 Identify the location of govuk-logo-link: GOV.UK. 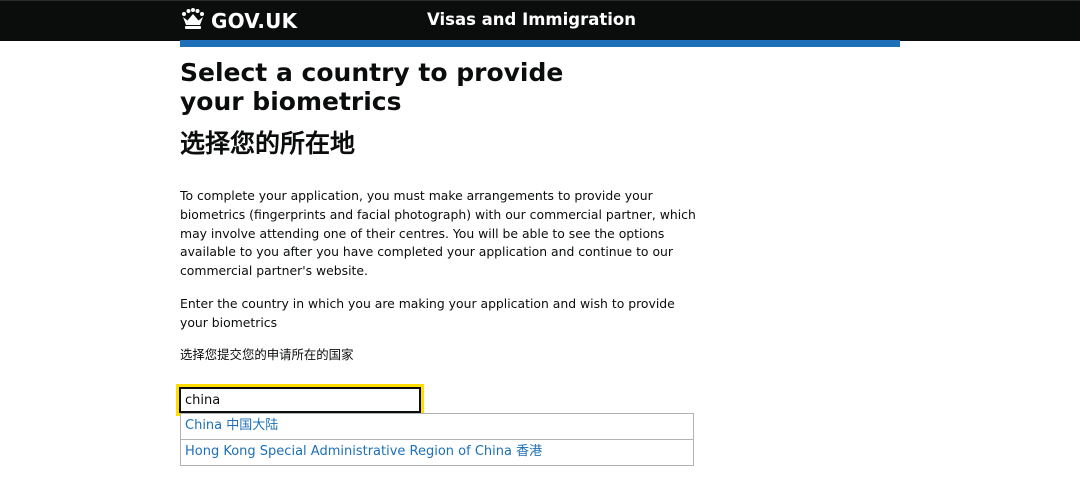
(238, 21).